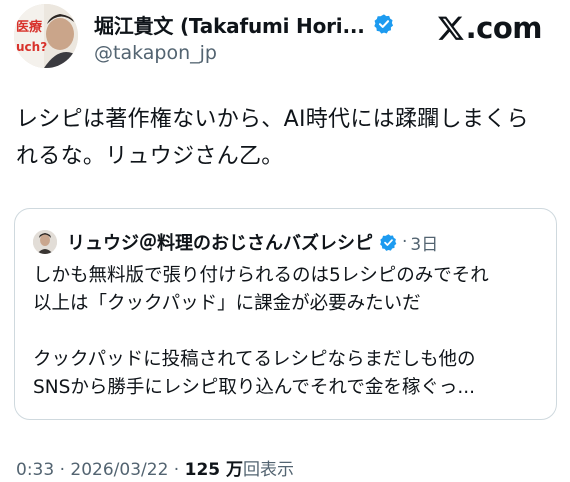 The image size is (570, 482). I want to click on tweet-text: レシピは著作権ないから、AI時代には蹂躙しまくら れるな。リュウジさん乙。, so click(286, 138).